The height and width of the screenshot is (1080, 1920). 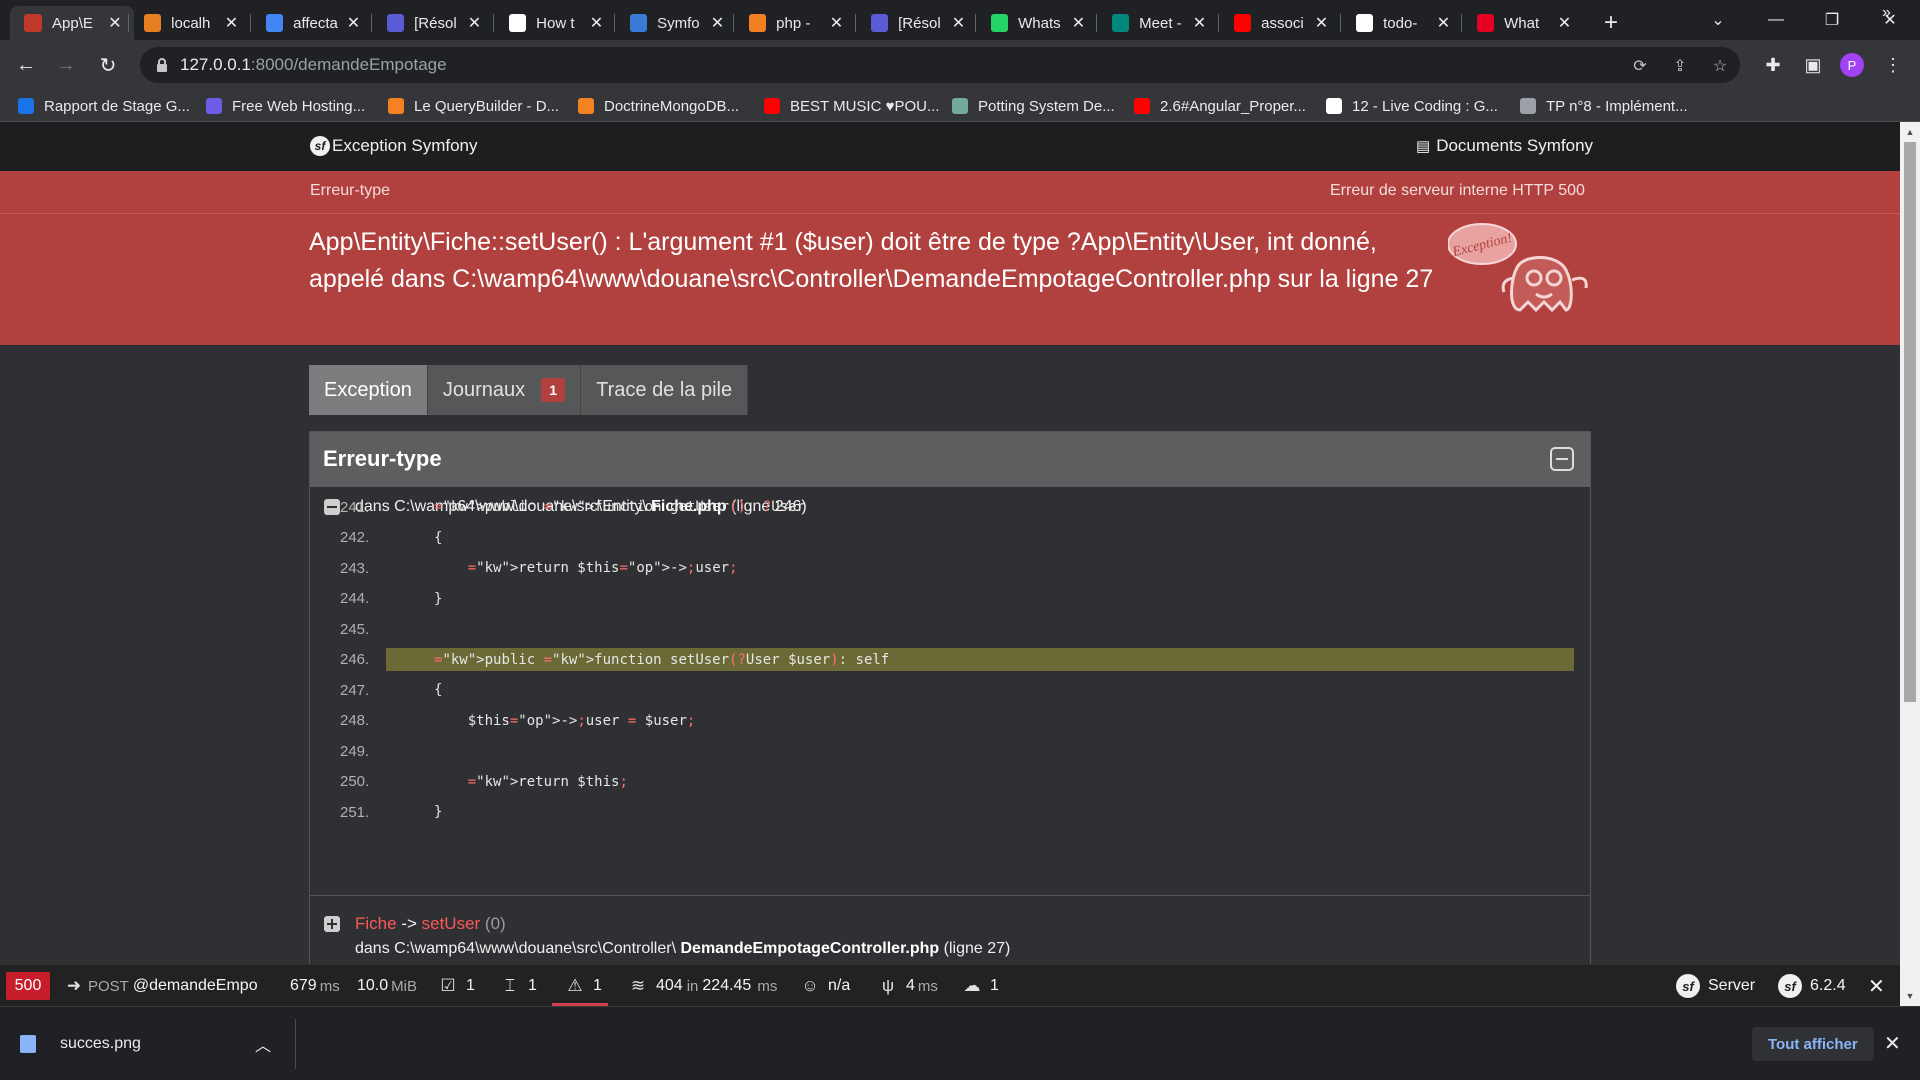 I want to click on code-text: }, so click(x=438, y=598).